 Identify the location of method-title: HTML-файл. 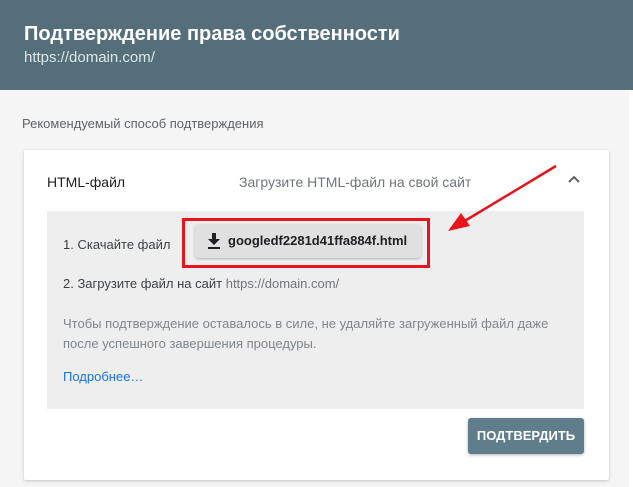
(86, 182).